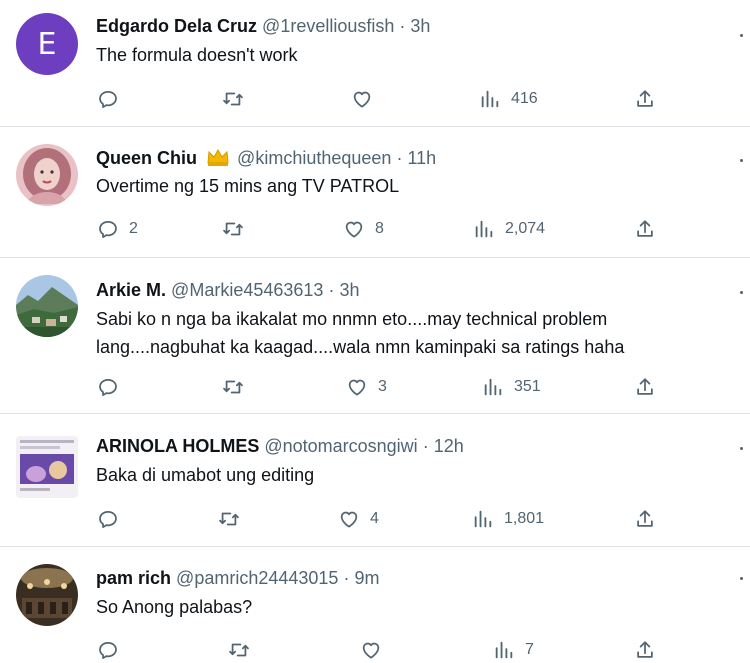  Describe the element at coordinates (513, 650) in the screenshot. I see `views-button: 7` at that location.